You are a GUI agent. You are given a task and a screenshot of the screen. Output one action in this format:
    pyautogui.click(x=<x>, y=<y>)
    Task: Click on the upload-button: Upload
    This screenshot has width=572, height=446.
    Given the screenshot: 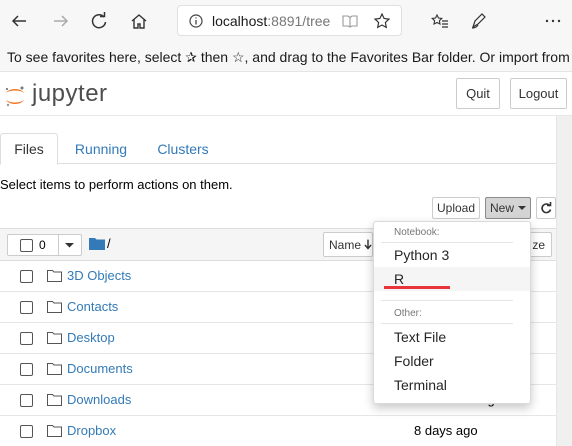 What is the action you would take?
    pyautogui.click(x=456, y=208)
    